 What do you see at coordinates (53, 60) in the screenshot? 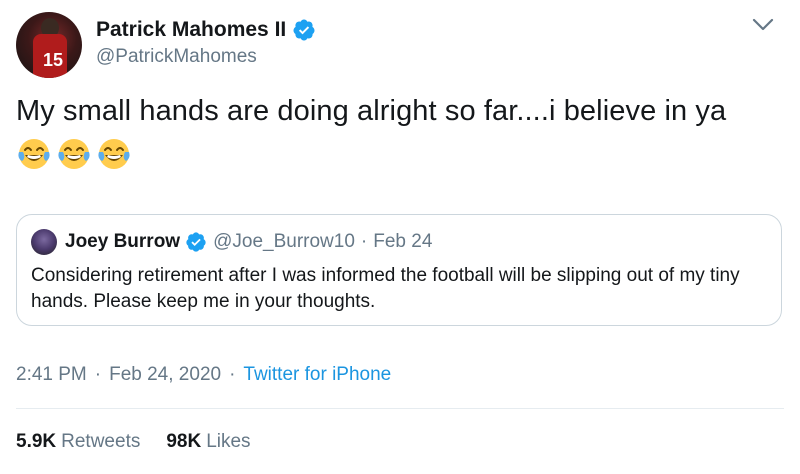
I see `avatar-jersey-number: 15` at bounding box center [53, 60].